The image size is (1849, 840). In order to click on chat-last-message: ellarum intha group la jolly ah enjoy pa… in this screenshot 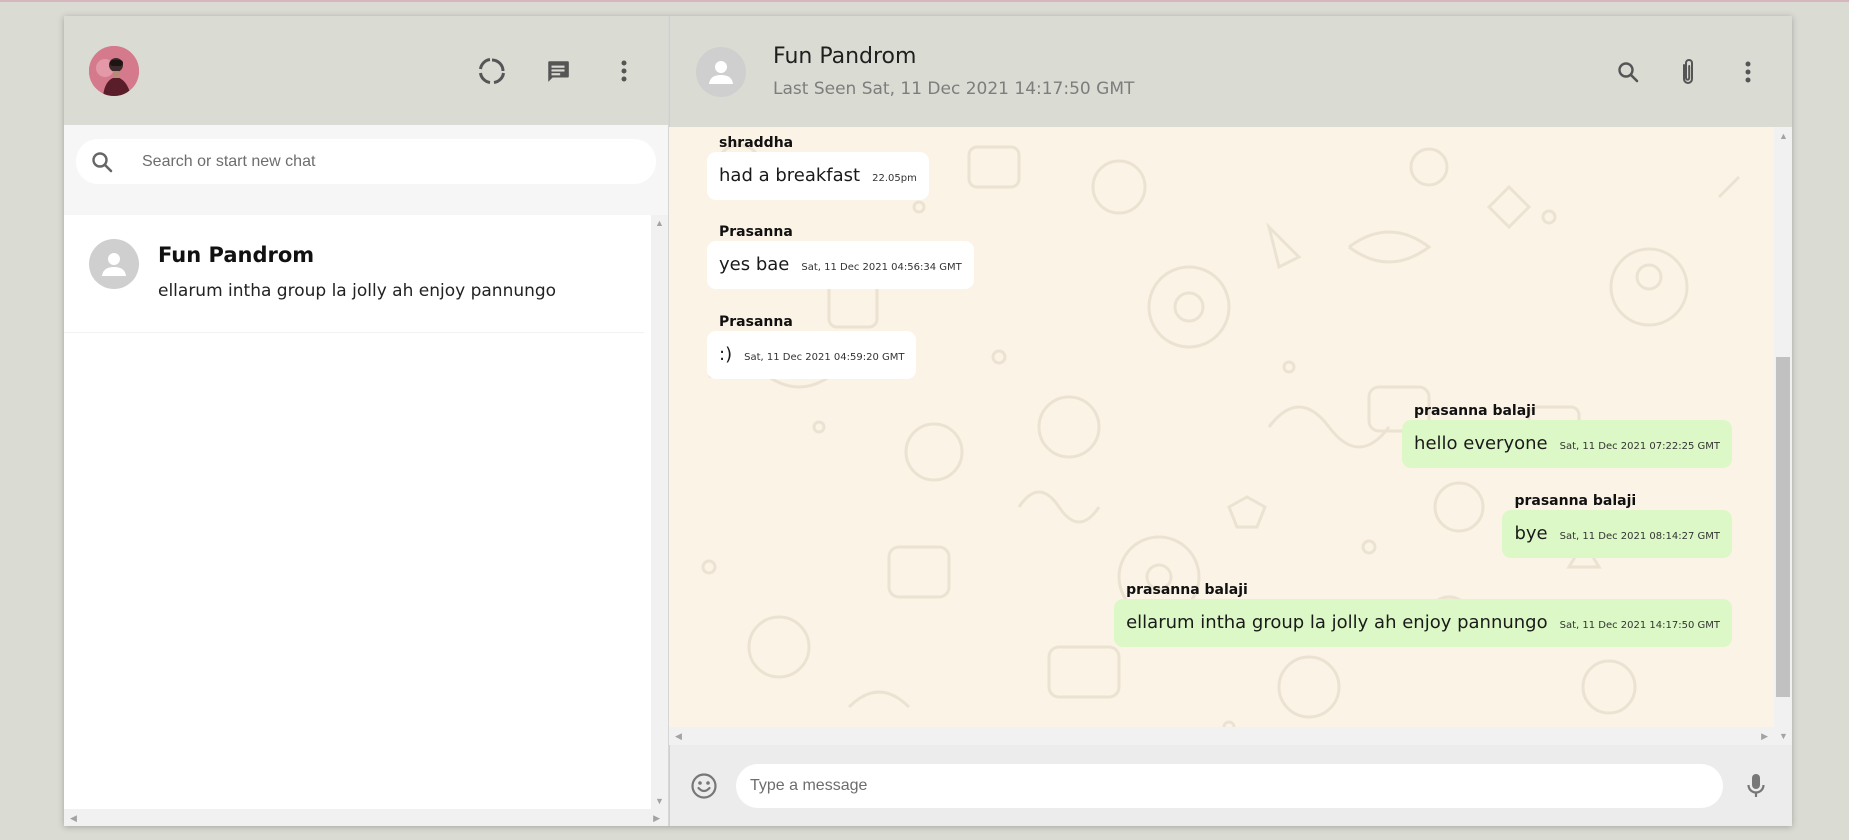, I will do `click(357, 291)`.